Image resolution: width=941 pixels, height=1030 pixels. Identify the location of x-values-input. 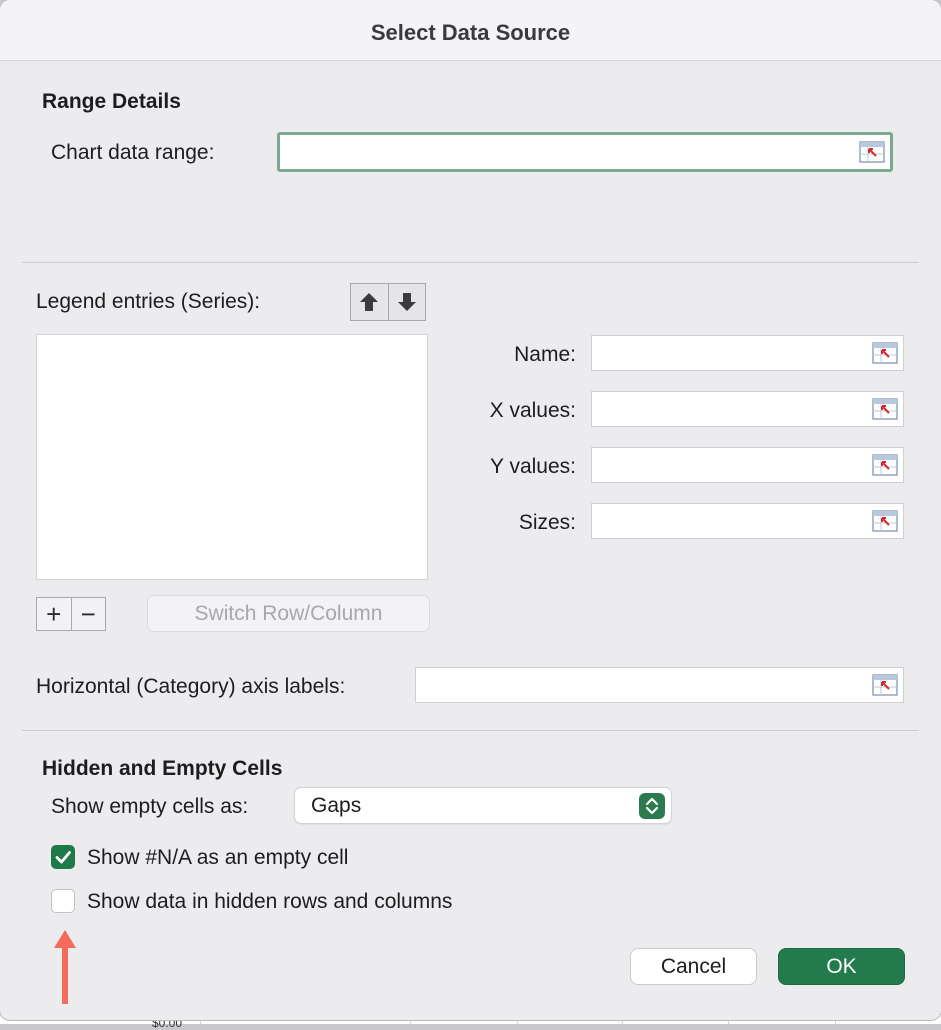
(747, 409).